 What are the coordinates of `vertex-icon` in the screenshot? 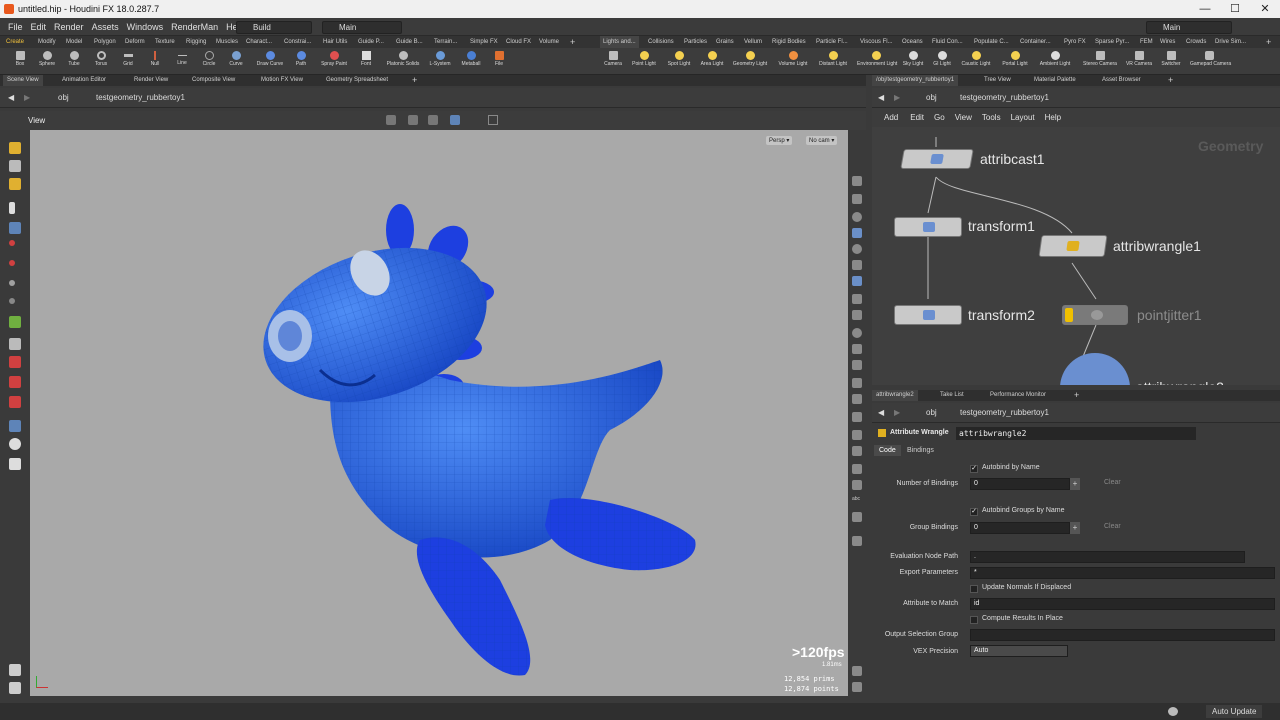 It's located at (12, 301).